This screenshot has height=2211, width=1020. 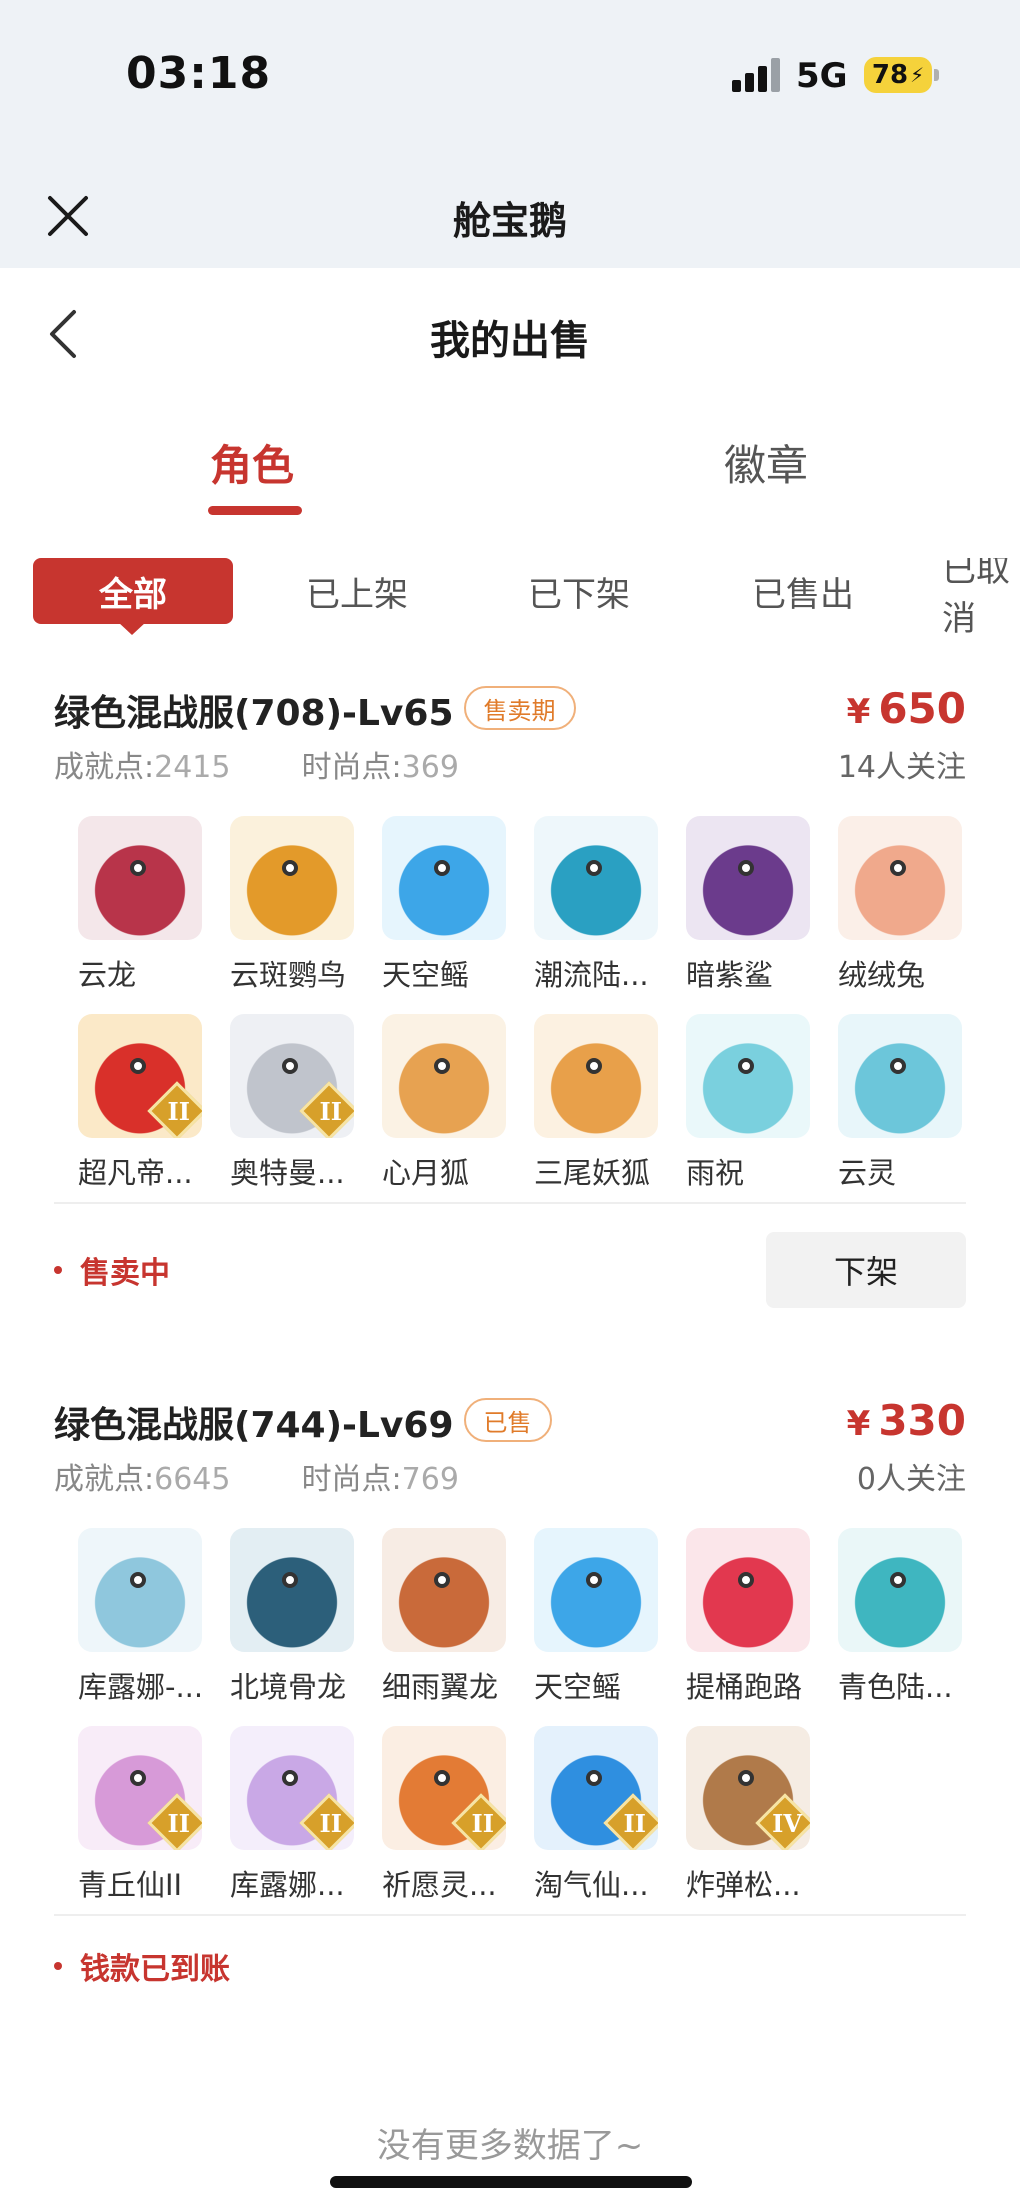 What do you see at coordinates (510, 475) in the screenshot?
I see `category-tabs: 角色 徽章` at bounding box center [510, 475].